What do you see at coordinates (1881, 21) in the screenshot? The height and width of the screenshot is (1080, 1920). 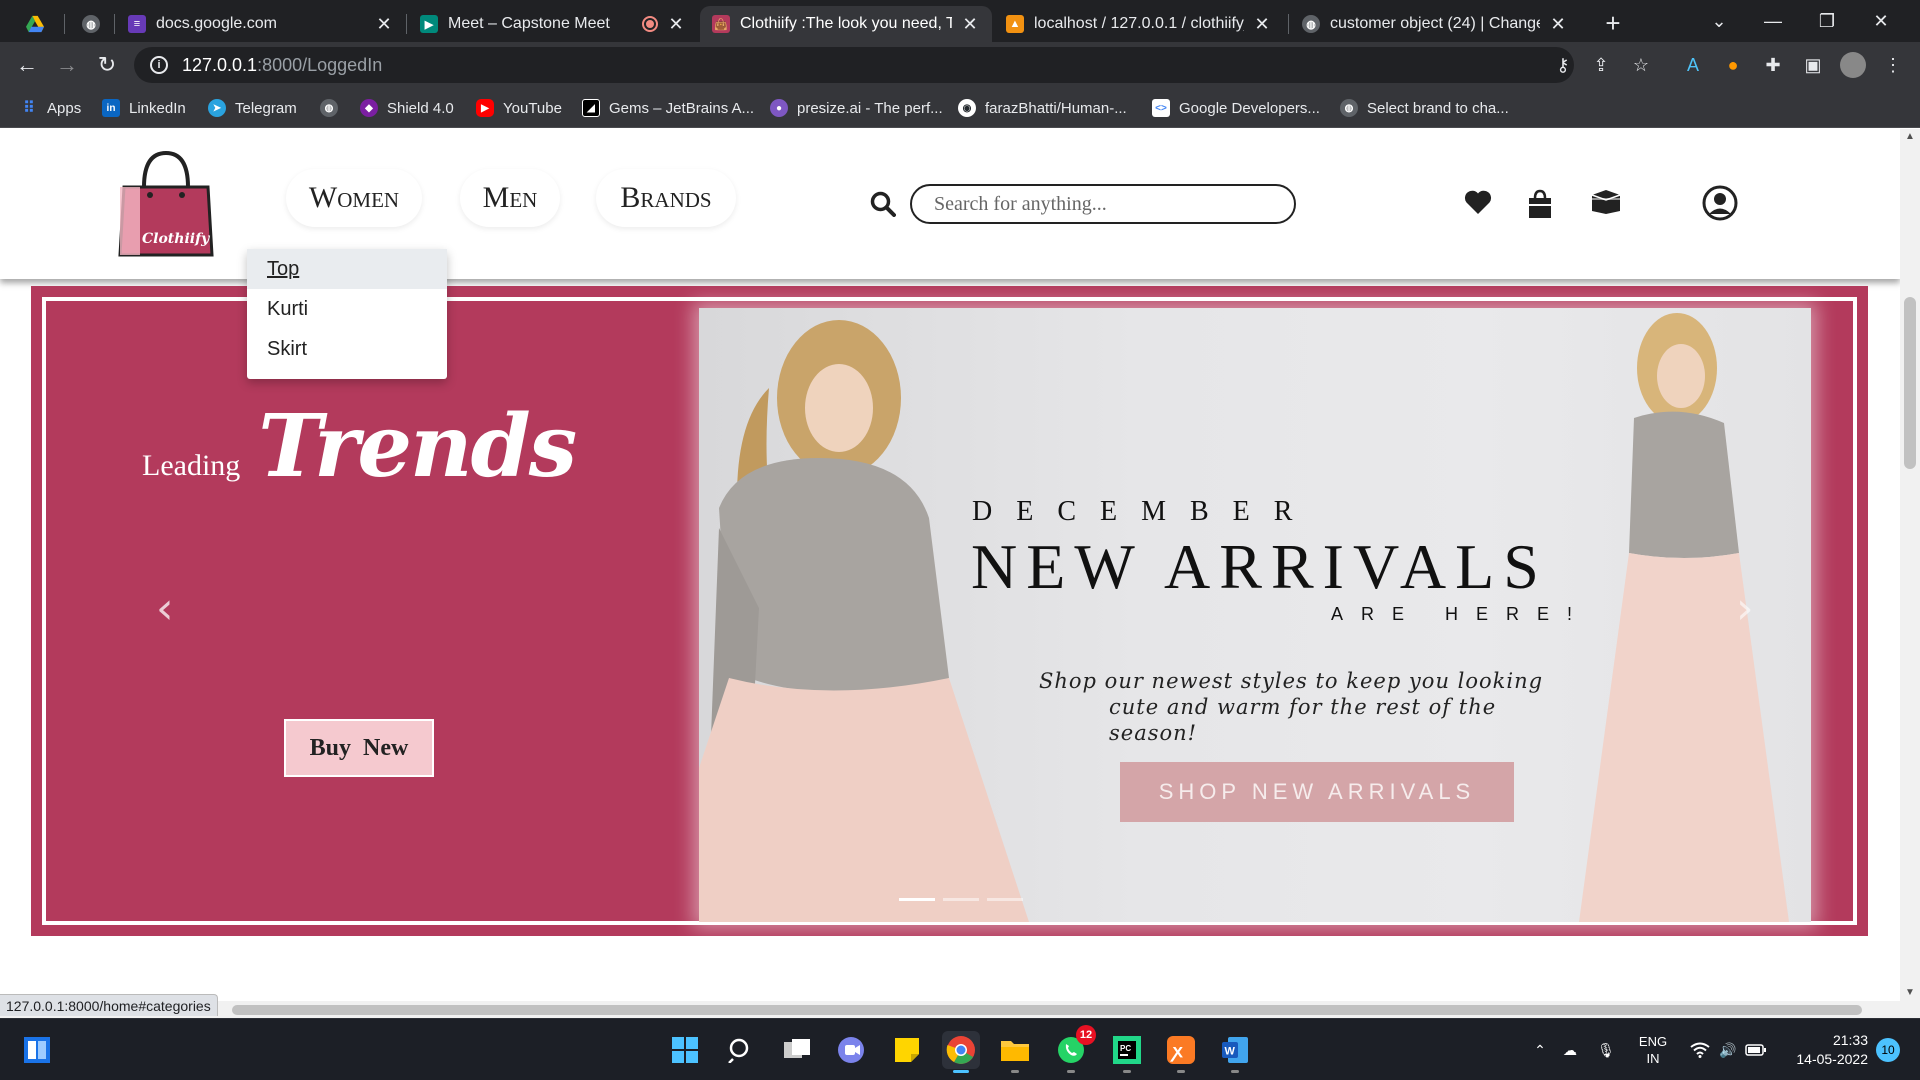 I see `close-window-button: ✕` at bounding box center [1881, 21].